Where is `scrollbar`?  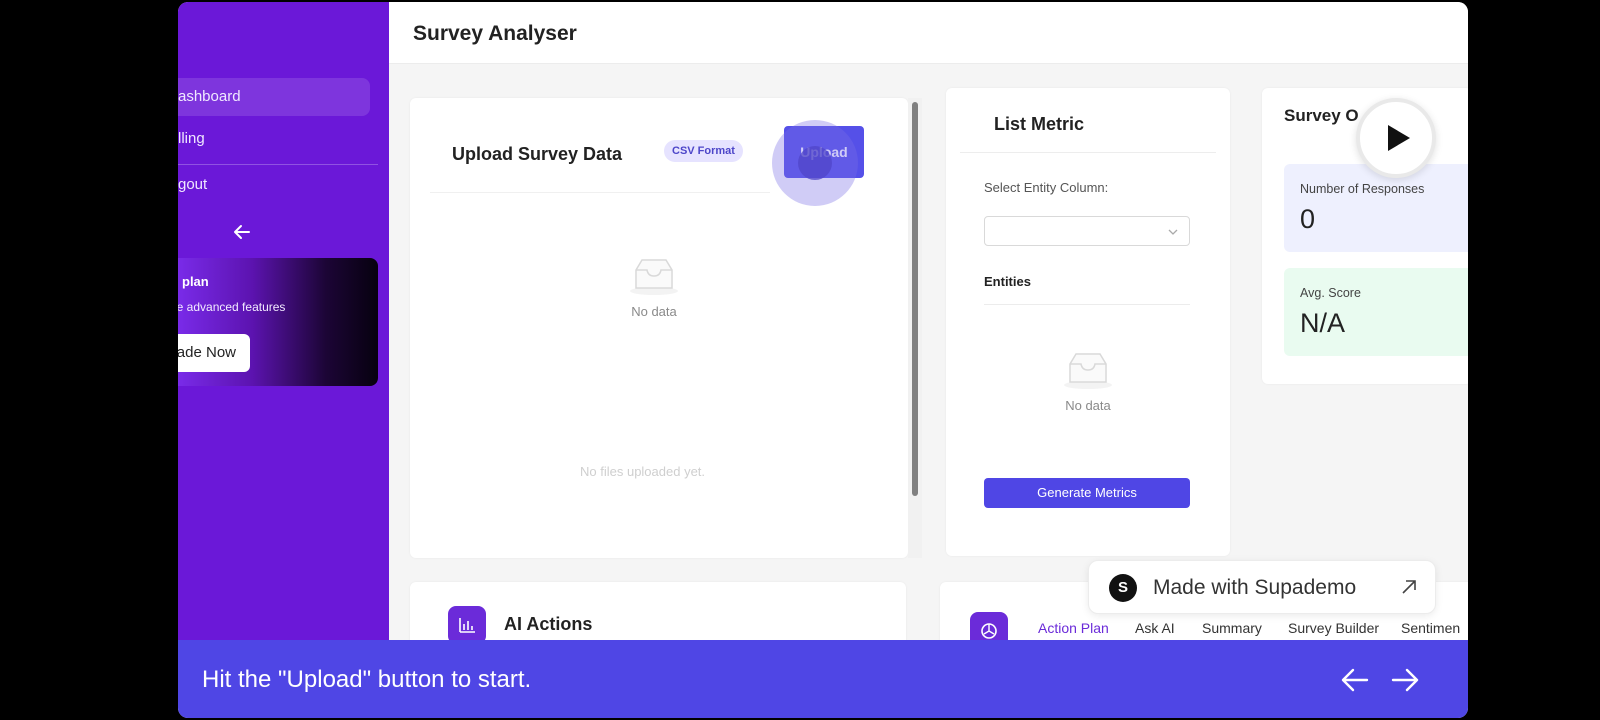
scrollbar is located at coordinates (915, 328).